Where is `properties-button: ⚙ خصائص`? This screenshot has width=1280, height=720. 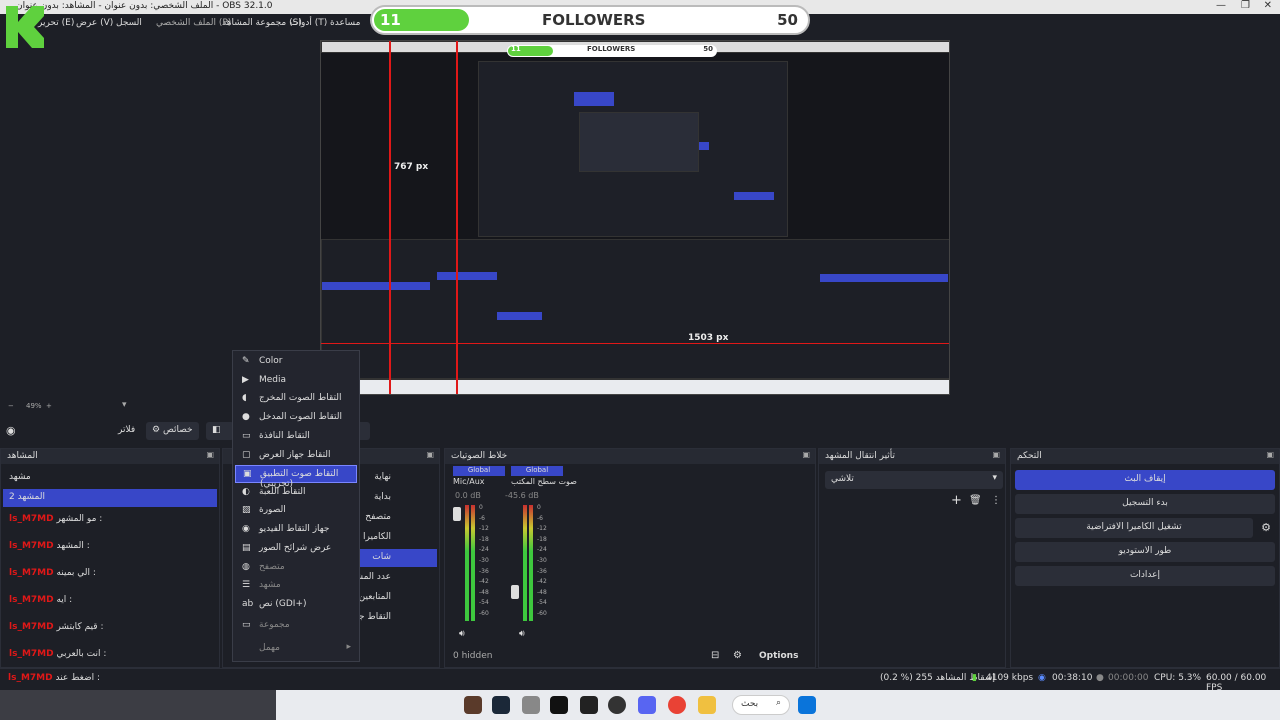
properties-button: ⚙ خصائص is located at coordinates (172, 431).